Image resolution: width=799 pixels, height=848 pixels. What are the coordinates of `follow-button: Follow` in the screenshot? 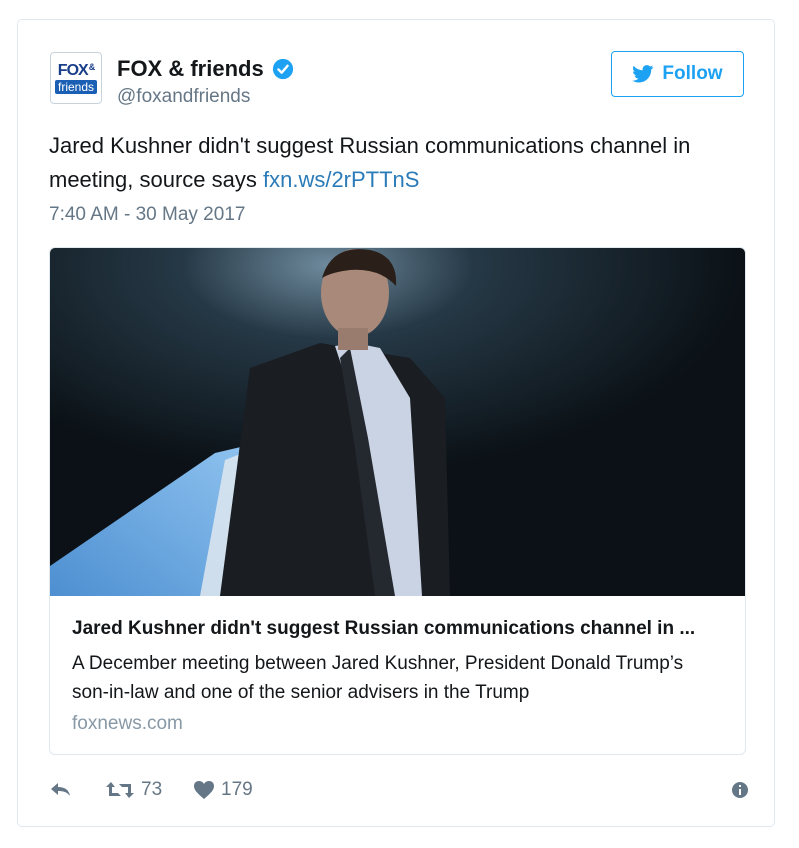 It's located at (677, 74).